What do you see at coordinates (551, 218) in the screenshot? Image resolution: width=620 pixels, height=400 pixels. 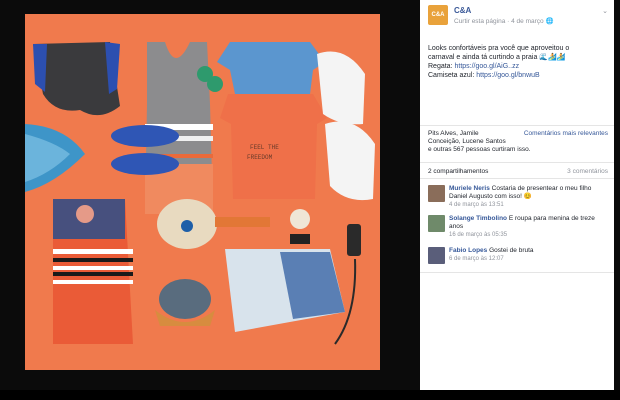 I see `comment-text: E roupa para menina de treze` at bounding box center [551, 218].